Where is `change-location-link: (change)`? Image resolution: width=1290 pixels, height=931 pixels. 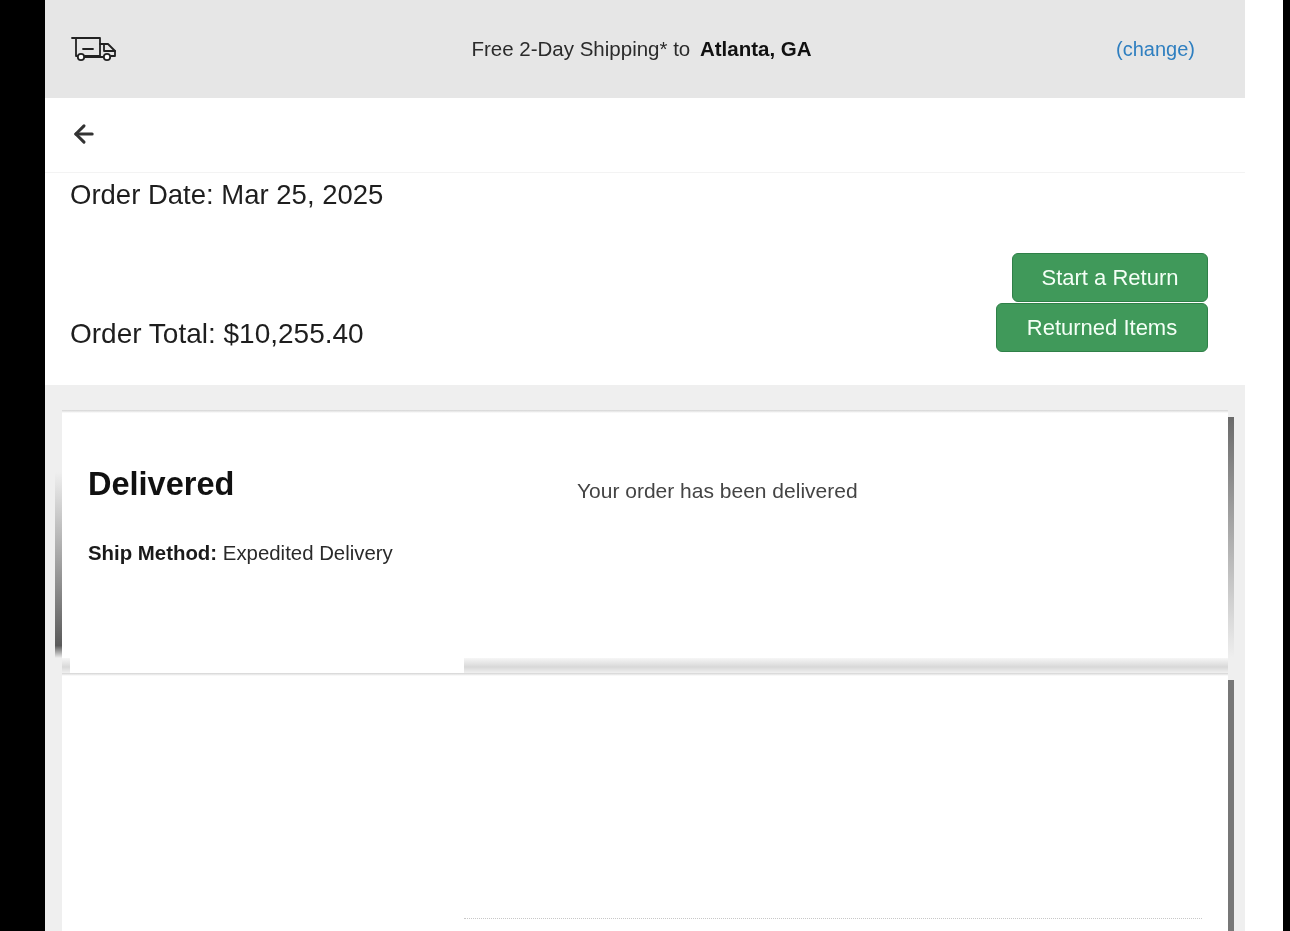 change-location-link: (change) is located at coordinates (1155, 49).